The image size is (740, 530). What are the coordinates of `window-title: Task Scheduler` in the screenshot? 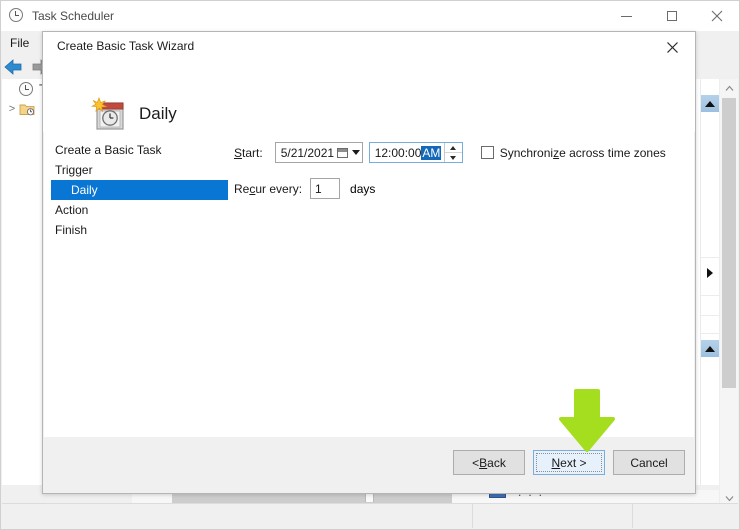 It's located at (73, 16).